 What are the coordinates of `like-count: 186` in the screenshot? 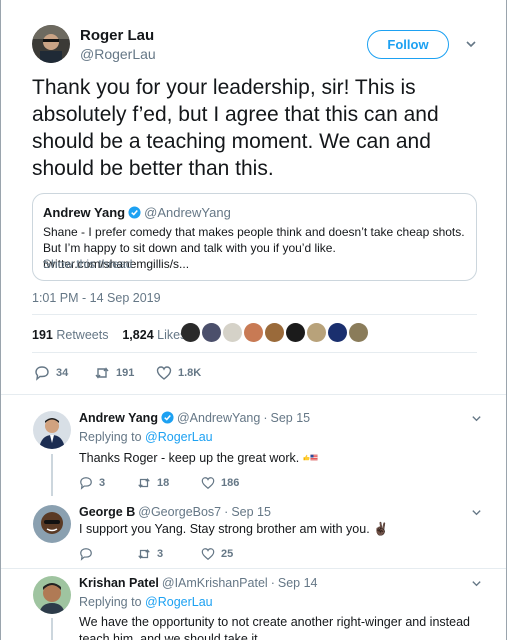 It's located at (230, 483).